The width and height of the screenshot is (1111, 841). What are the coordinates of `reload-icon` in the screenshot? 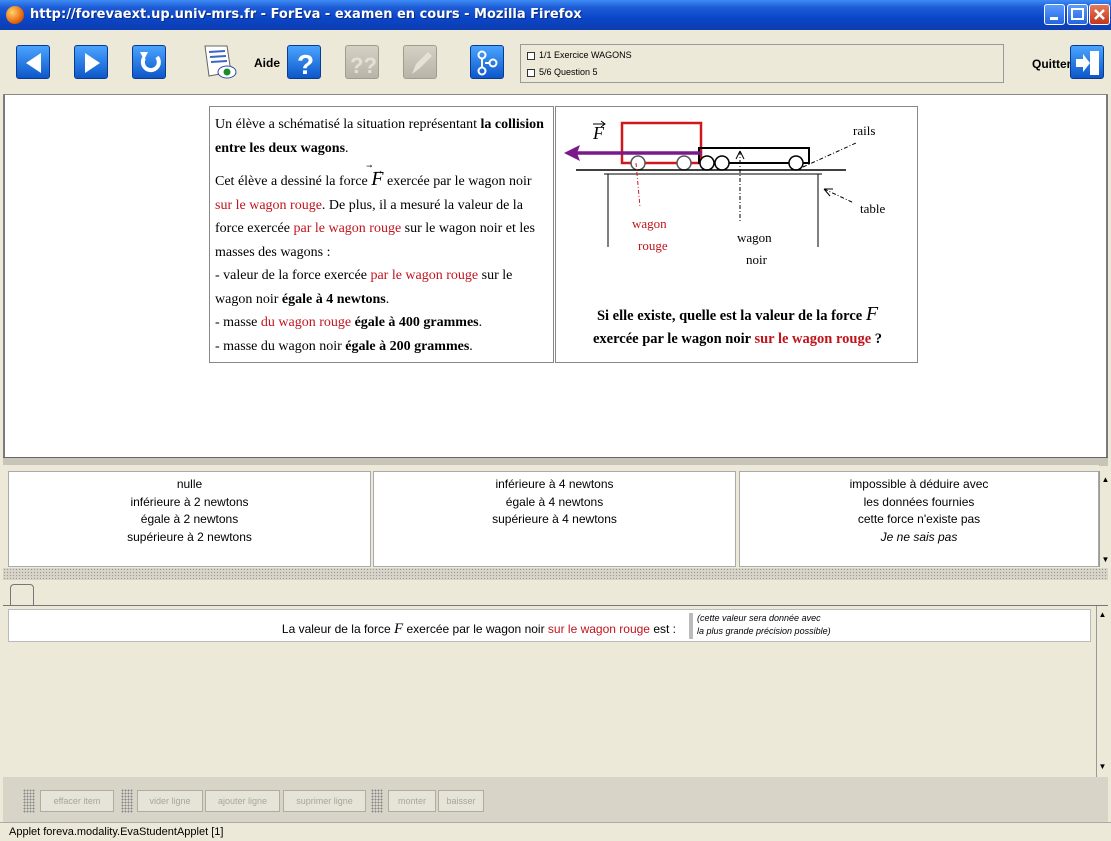 It's located at (150, 62).